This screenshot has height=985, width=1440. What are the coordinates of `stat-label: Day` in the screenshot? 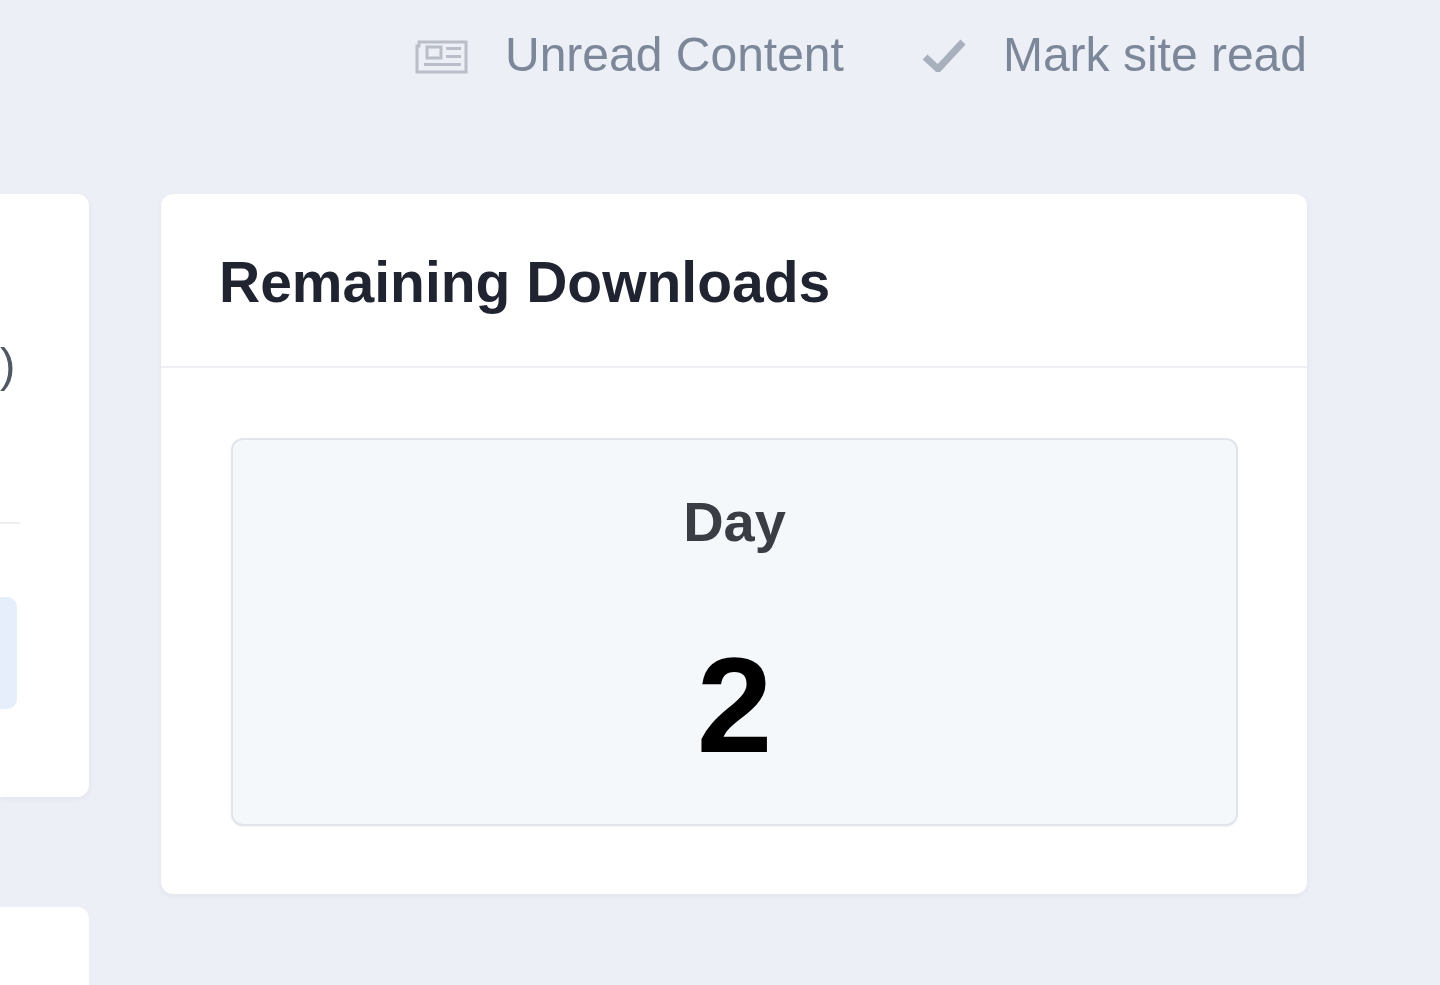 It's located at (734, 522).